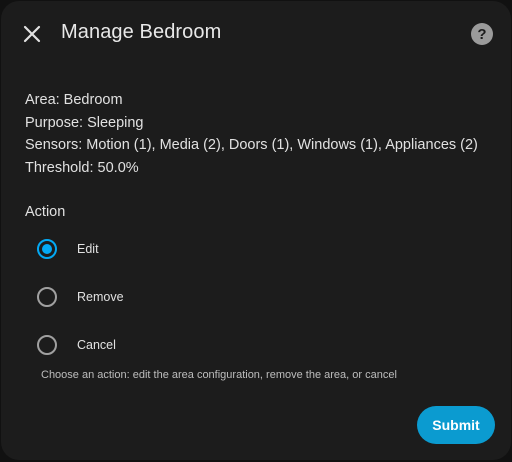 The height and width of the screenshot is (462, 512). Describe the element at coordinates (141, 32) in the screenshot. I see `dialog-title: Manage Bedroom` at that location.